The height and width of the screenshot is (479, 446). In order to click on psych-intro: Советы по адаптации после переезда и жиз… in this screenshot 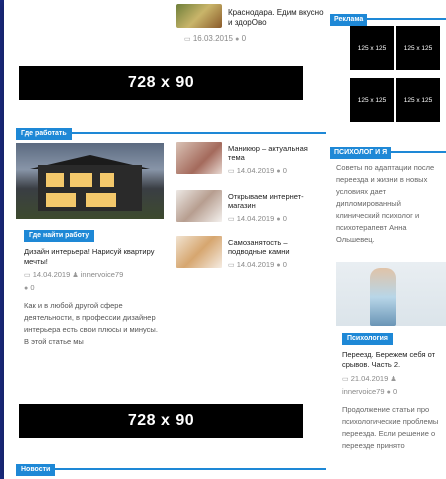, I will do `click(385, 203)`.